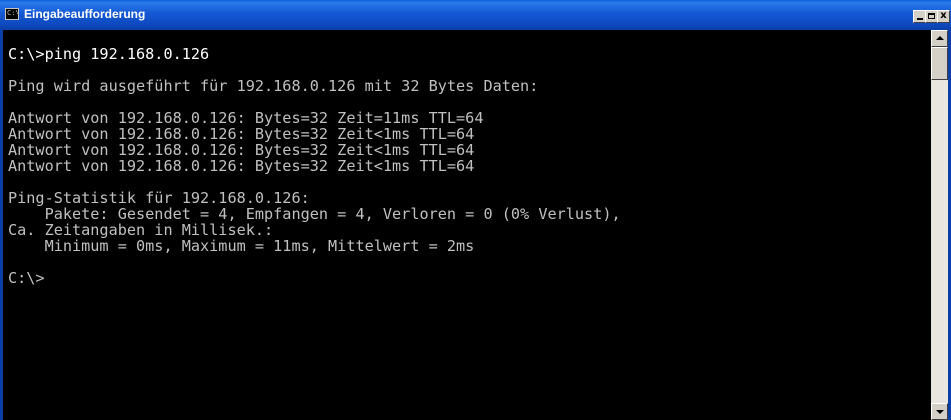  I want to click on scroll-up-button, so click(939, 38).